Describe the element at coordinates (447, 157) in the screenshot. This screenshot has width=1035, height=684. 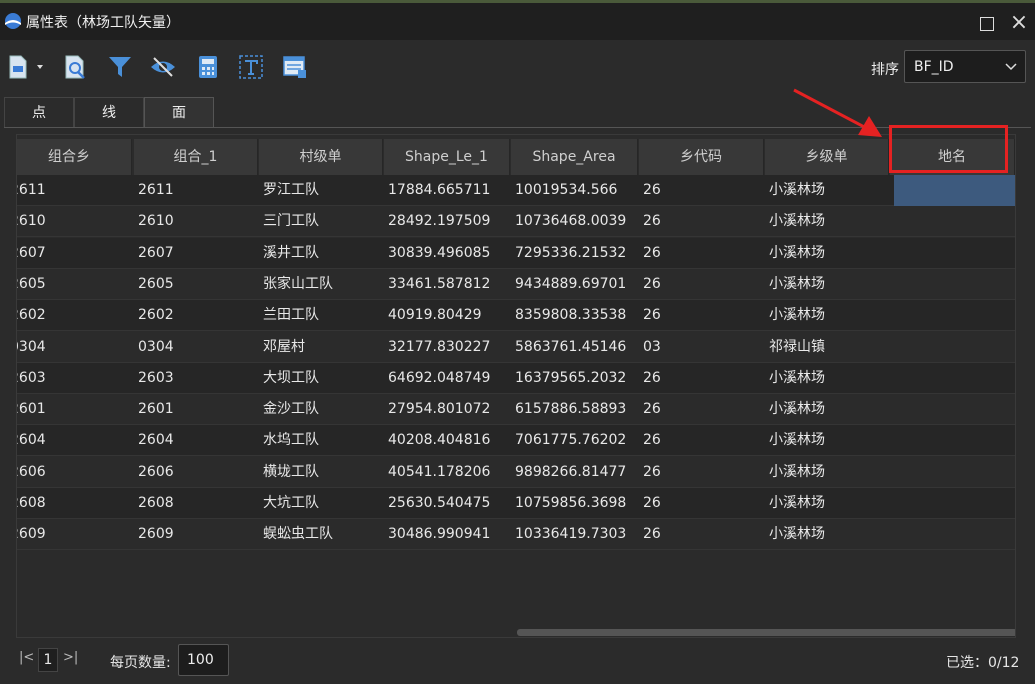
I see `column-header: Shape_Le_1` at that location.